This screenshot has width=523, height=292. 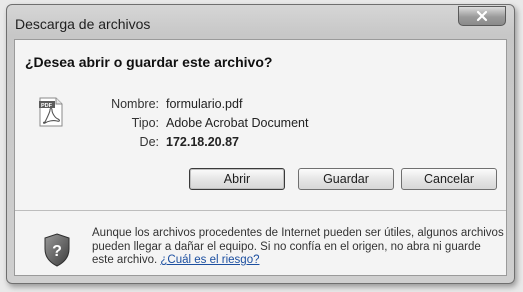 I want to click on risk-link: ¿Cuál es el riesgo?, so click(x=209, y=260).